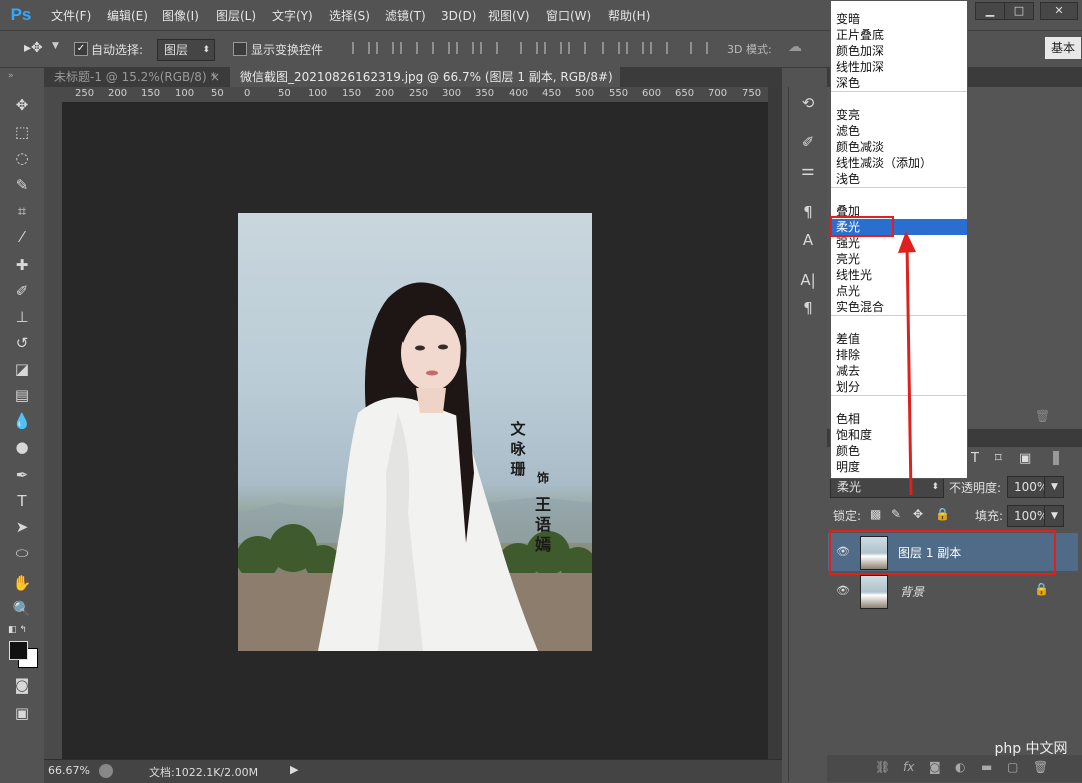 The height and width of the screenshot is (783, 1082). Describe the element at coordinates (361, 48) in the screenshot. I see `align-top-icon` at that location.